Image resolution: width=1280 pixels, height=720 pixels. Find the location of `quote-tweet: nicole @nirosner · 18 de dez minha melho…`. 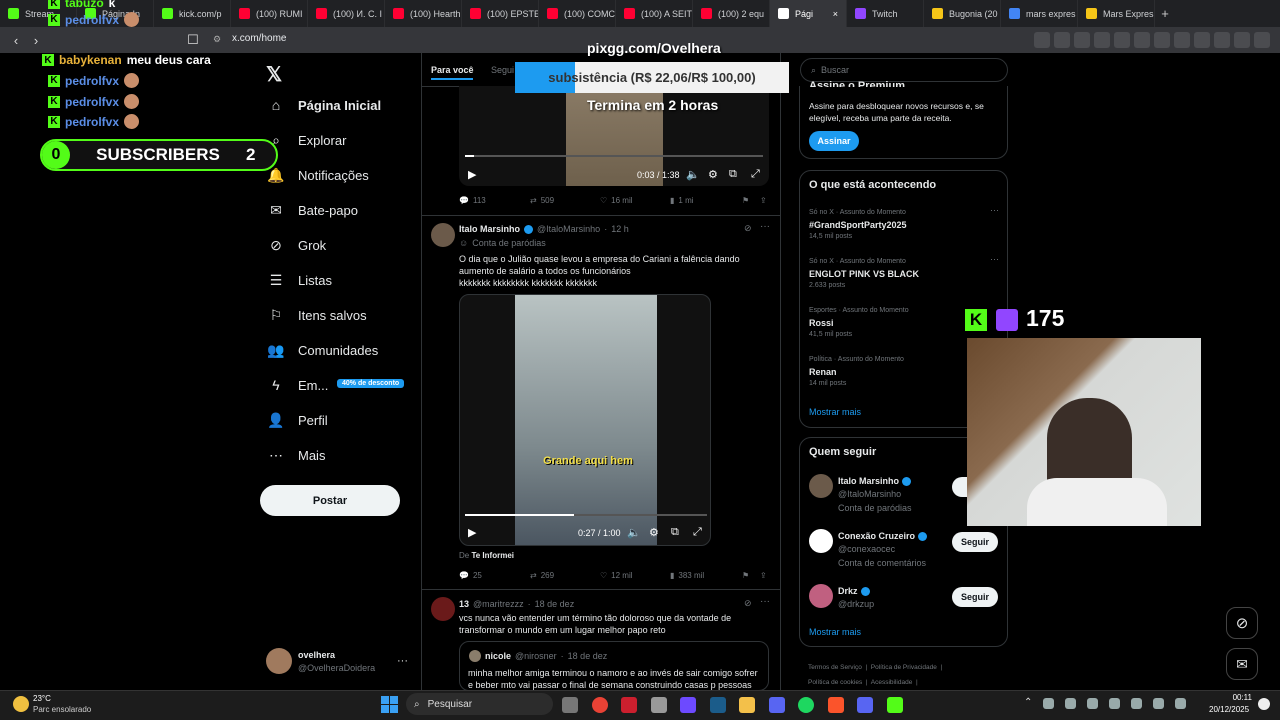

quote-tweet: nicole @nirosner · 18 de dez minha melho… is located at coordinates (614, 666).